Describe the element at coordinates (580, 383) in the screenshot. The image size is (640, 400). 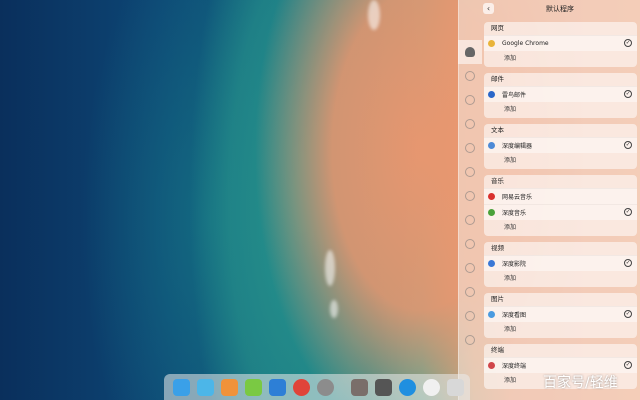
I see `watermark: 百家号/轻维` at that location.